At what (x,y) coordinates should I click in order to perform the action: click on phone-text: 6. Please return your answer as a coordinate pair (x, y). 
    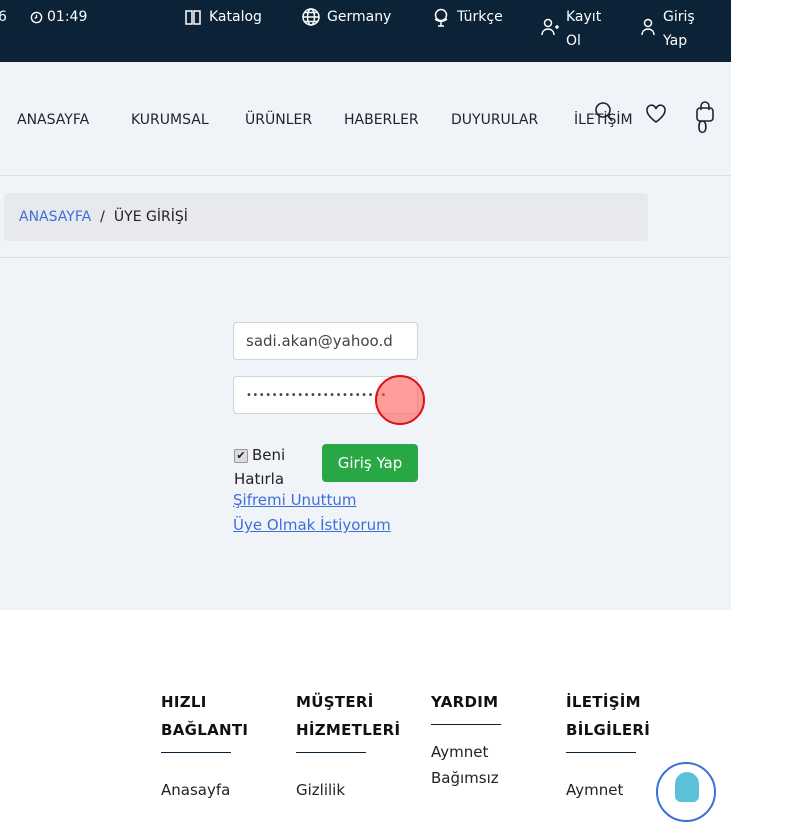
    Looking at the image, I should click on (3, 17).